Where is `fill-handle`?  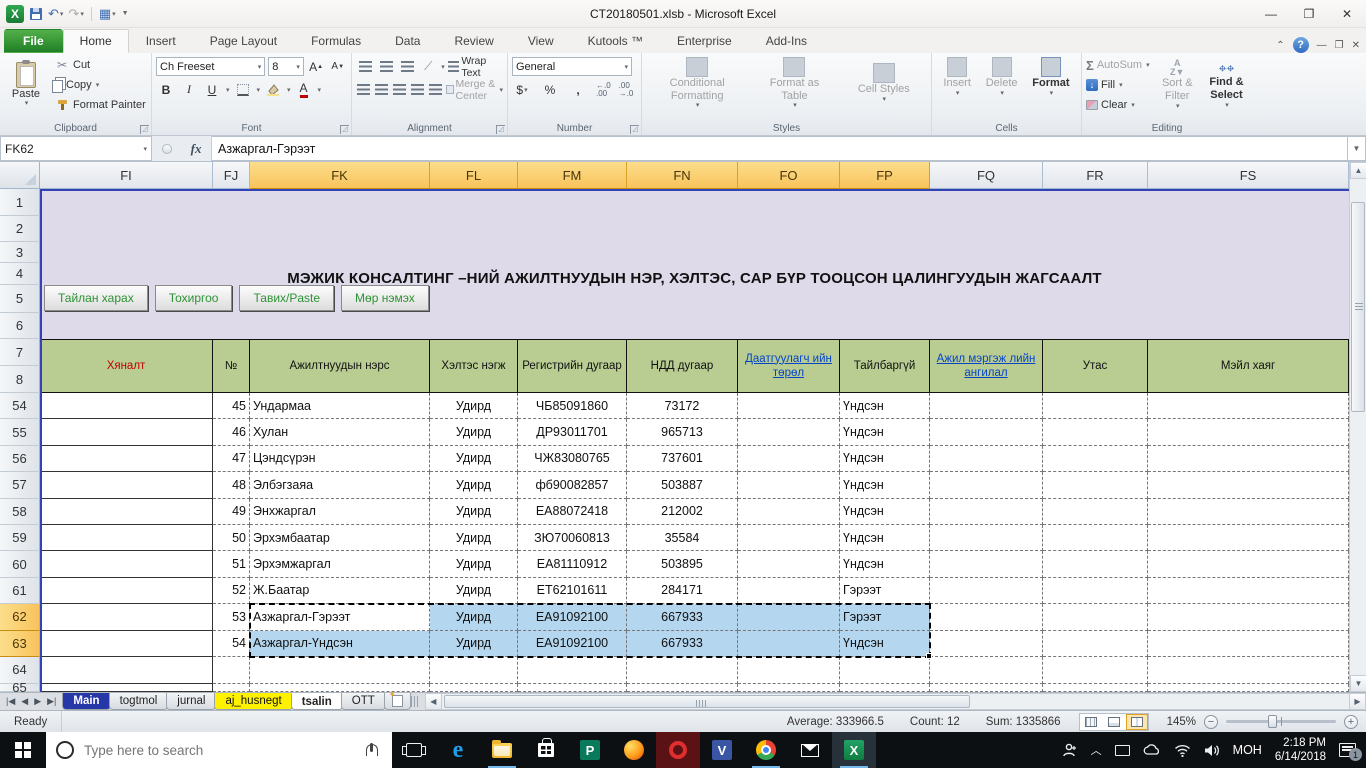
fill-handle is located at coordinates (929, 656).